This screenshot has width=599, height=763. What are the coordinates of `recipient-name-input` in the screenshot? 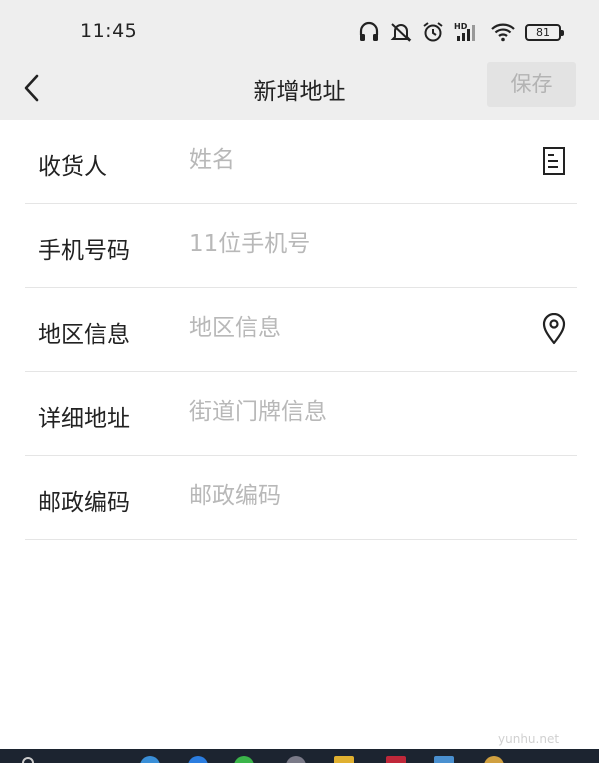 It's located at (354, 160).